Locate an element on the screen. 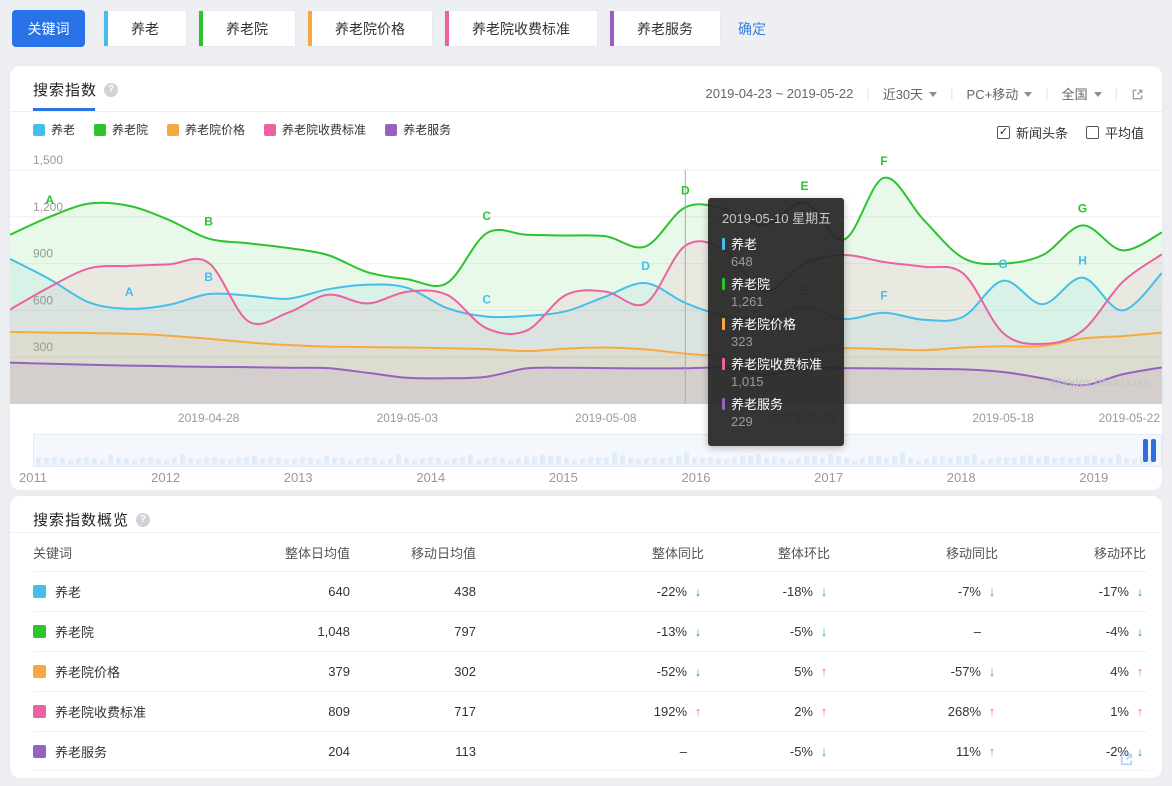 Image resolution: width=1172 pixels, height=786 pixels. keyword-chip-label: 养老院价格 is located at coordinates (370, 28).